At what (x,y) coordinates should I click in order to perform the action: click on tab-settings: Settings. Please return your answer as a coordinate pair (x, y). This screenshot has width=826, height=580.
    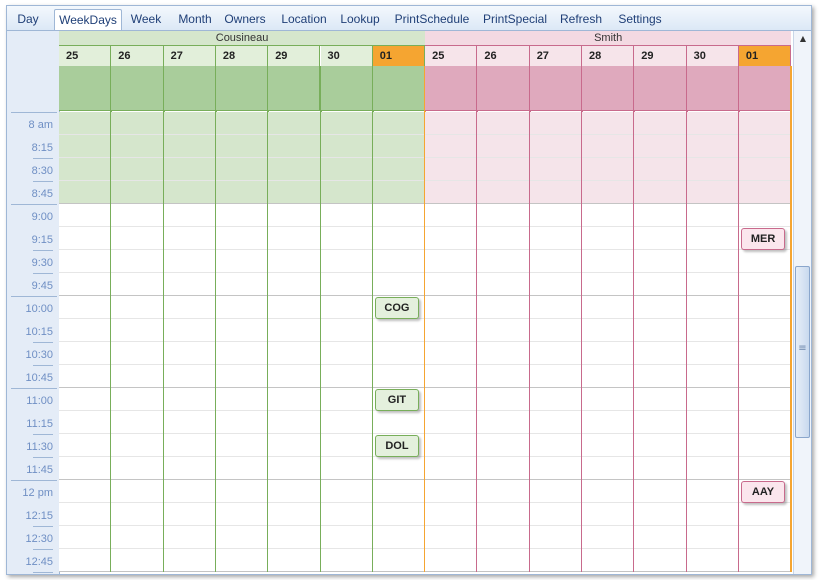
    Looking at the image, I should click on (640, 19).